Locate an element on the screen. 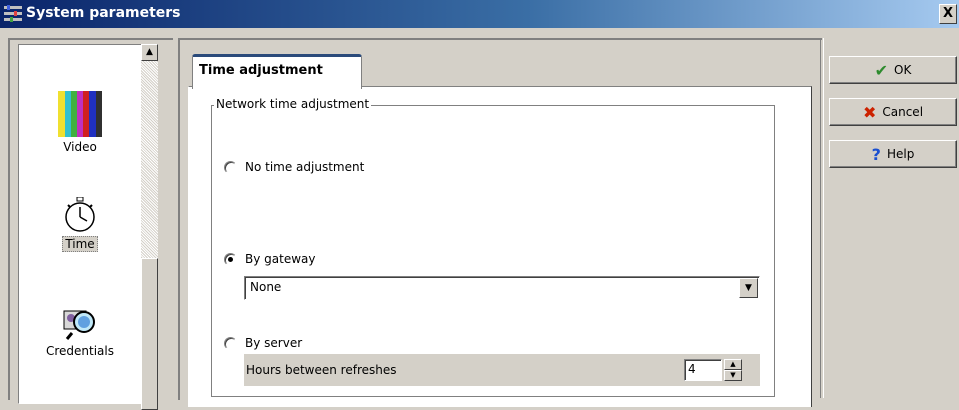  radio-by-server: By server is located at coordinates (263, 343).